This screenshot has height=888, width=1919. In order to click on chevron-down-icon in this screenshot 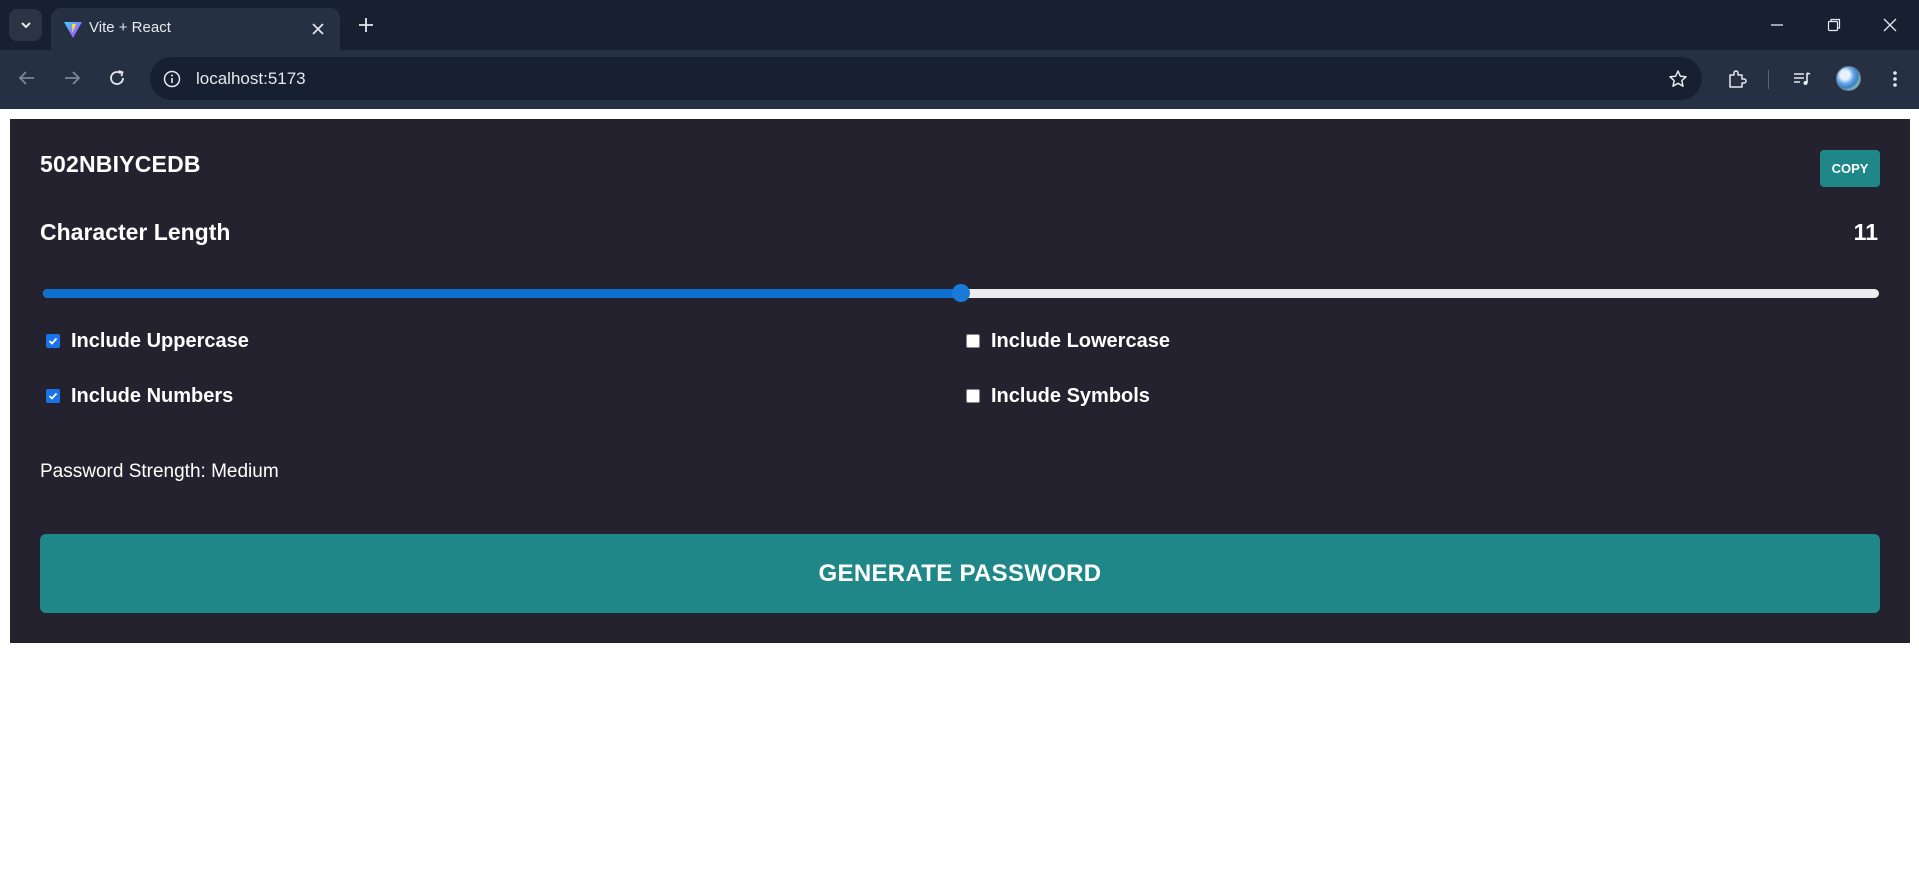, I will do `click(25, 25)`.